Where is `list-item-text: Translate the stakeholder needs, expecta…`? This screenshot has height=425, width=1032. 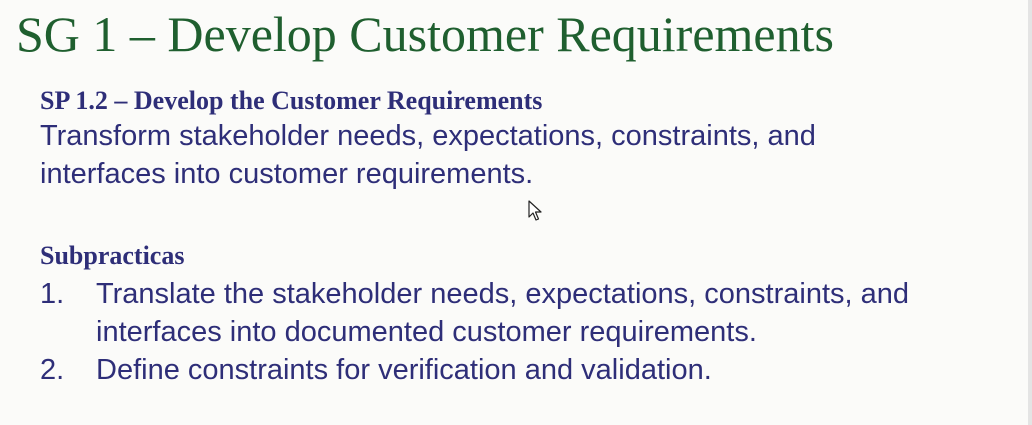 list-item-text: Translate the stakeholder needs, expecta… is located at coordinates (503, 313).